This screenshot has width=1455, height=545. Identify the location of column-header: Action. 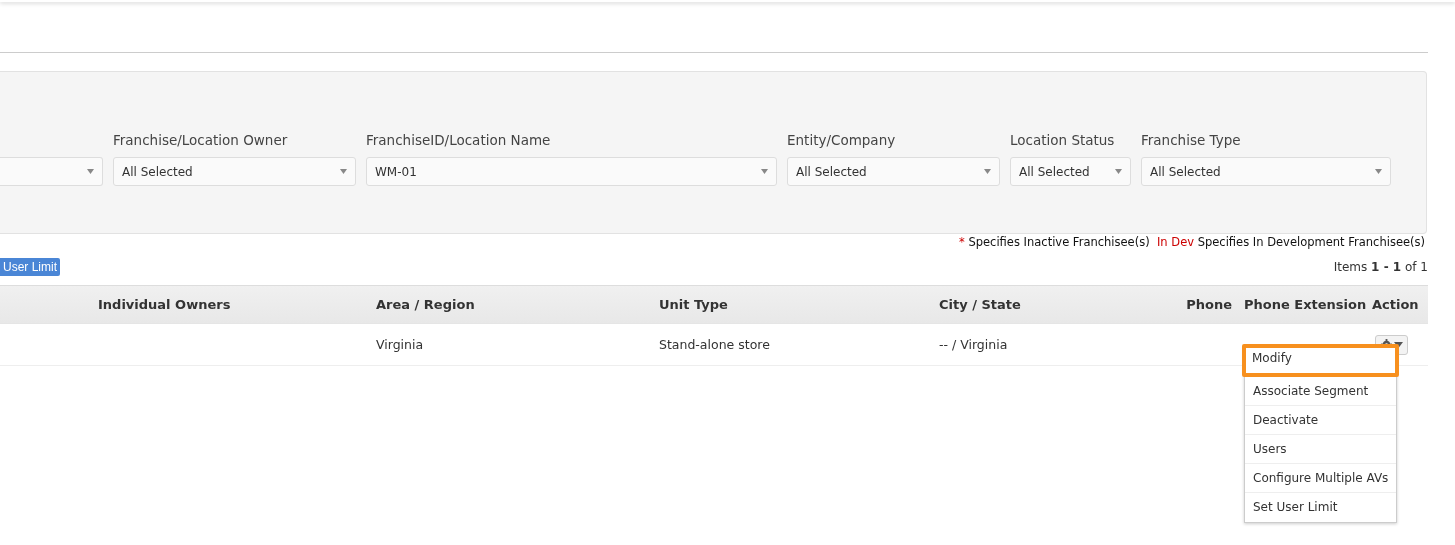
(1395, 304).